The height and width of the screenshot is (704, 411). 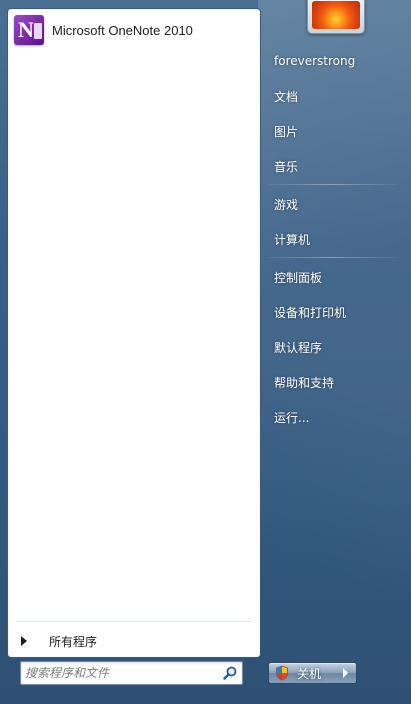 I want to click on flower-picture, so click(x=336, y=15).